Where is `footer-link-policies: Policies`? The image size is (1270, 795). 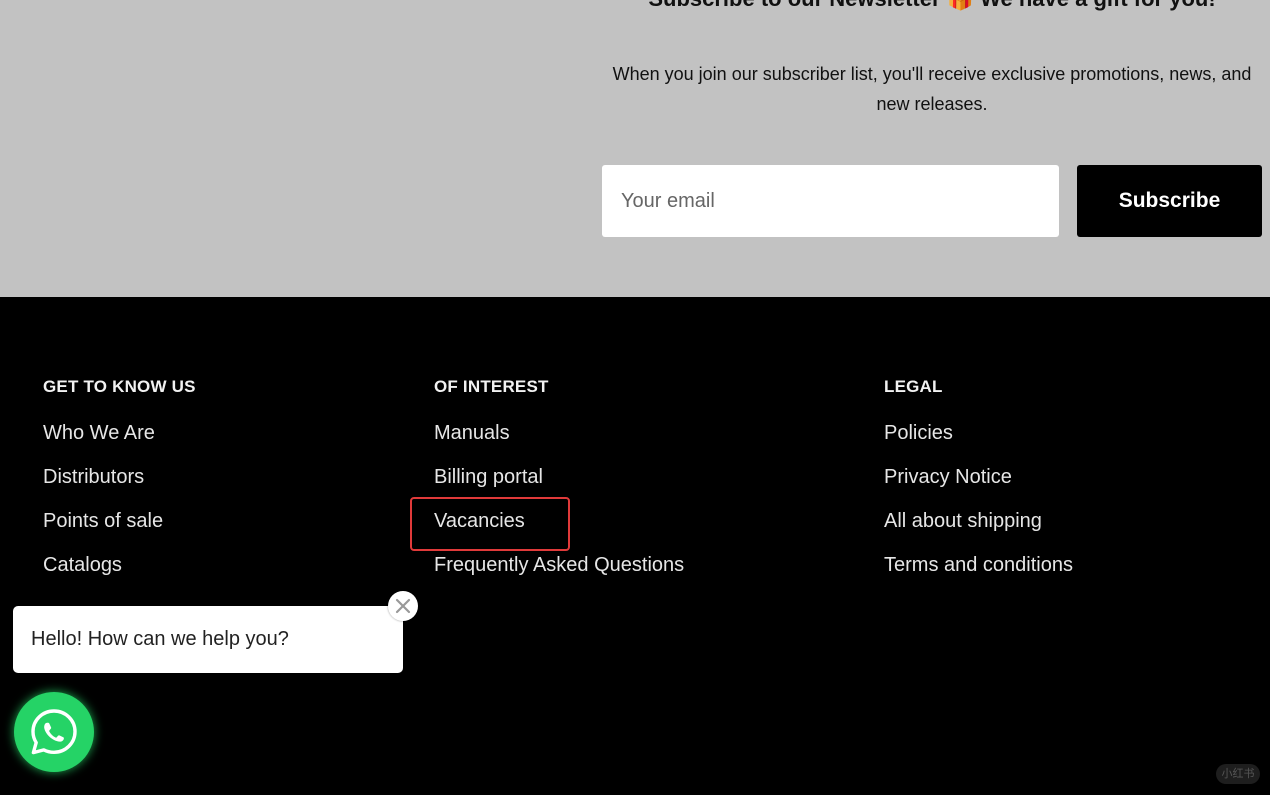 footer-link-policies: Policies is located at coordinates (918, 433).